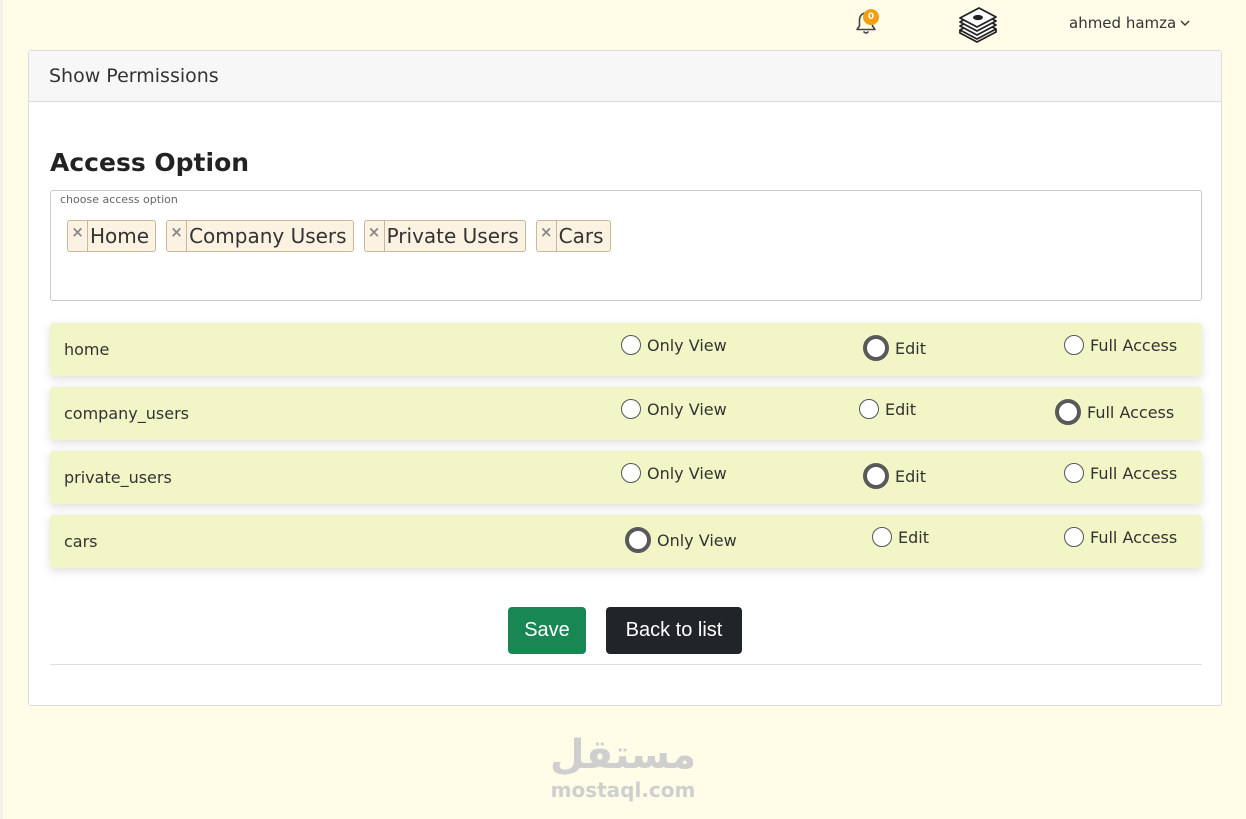 This screenshot has width=1246, height=819. What do you see at coordinates (87, 349) in the screenshot?
I see `permission-name: home` at bounding box center [87, 349].